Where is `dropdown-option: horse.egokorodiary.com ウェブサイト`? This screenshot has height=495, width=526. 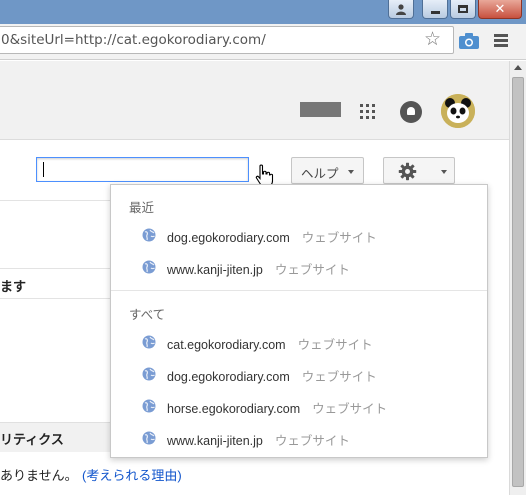 dropdown-option: horse.egokorodiary.com ウェブサイト is located at coordinates (299, 406).